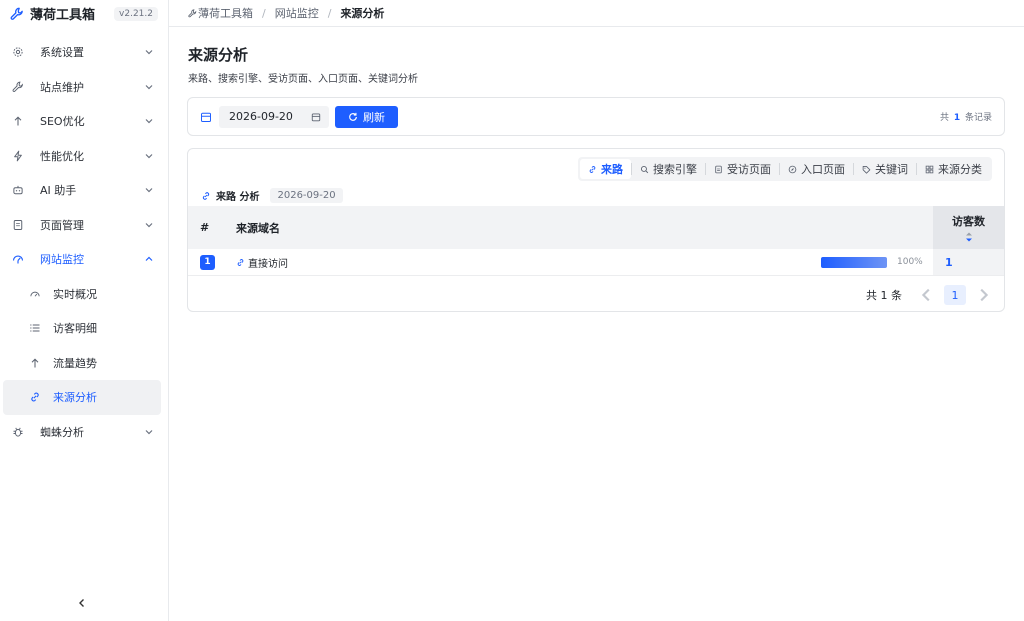 The width and height of the screenshot is (1024, 621). Describe the element at coordinates (968, 221) in the screenshot. I see `column-header-visits-label: 访客数` at that location.